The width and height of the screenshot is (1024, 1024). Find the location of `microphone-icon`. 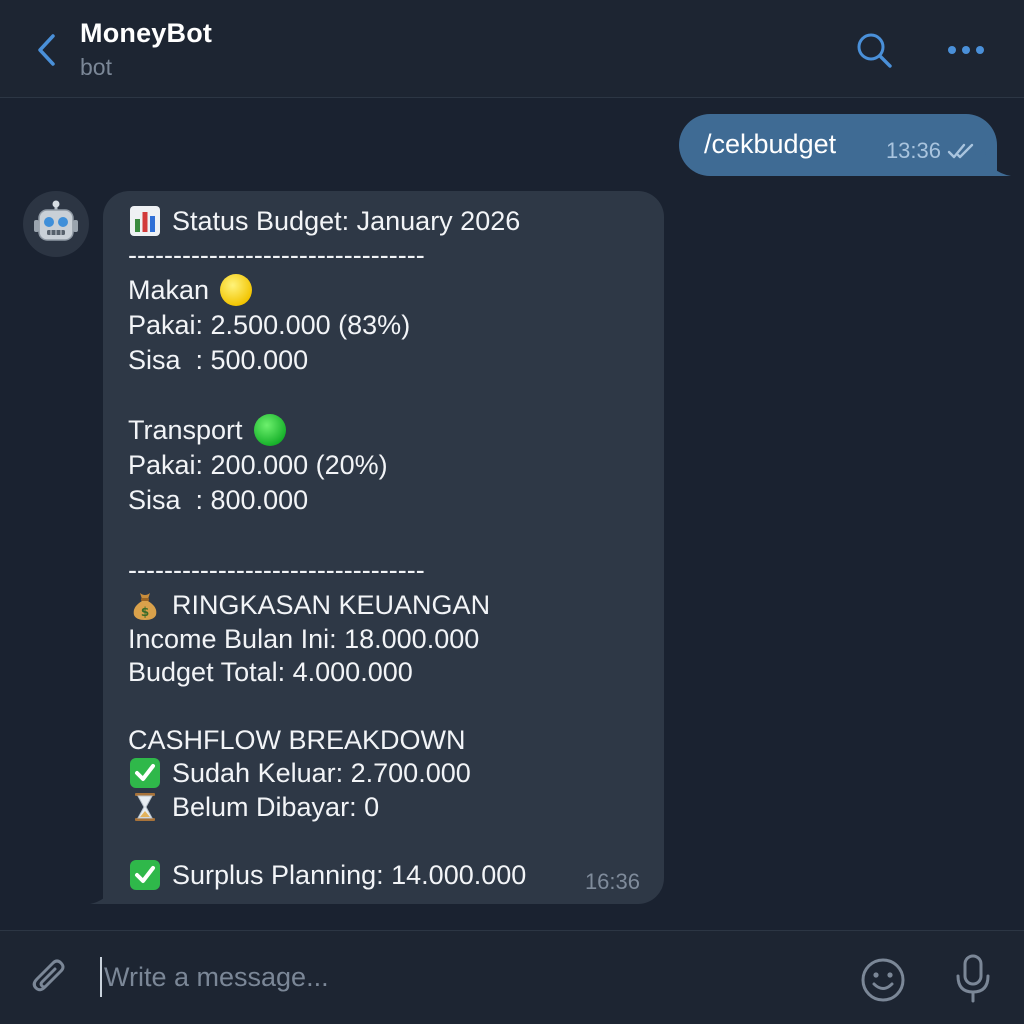

microphone-icon is located at coordinates (973, 978).